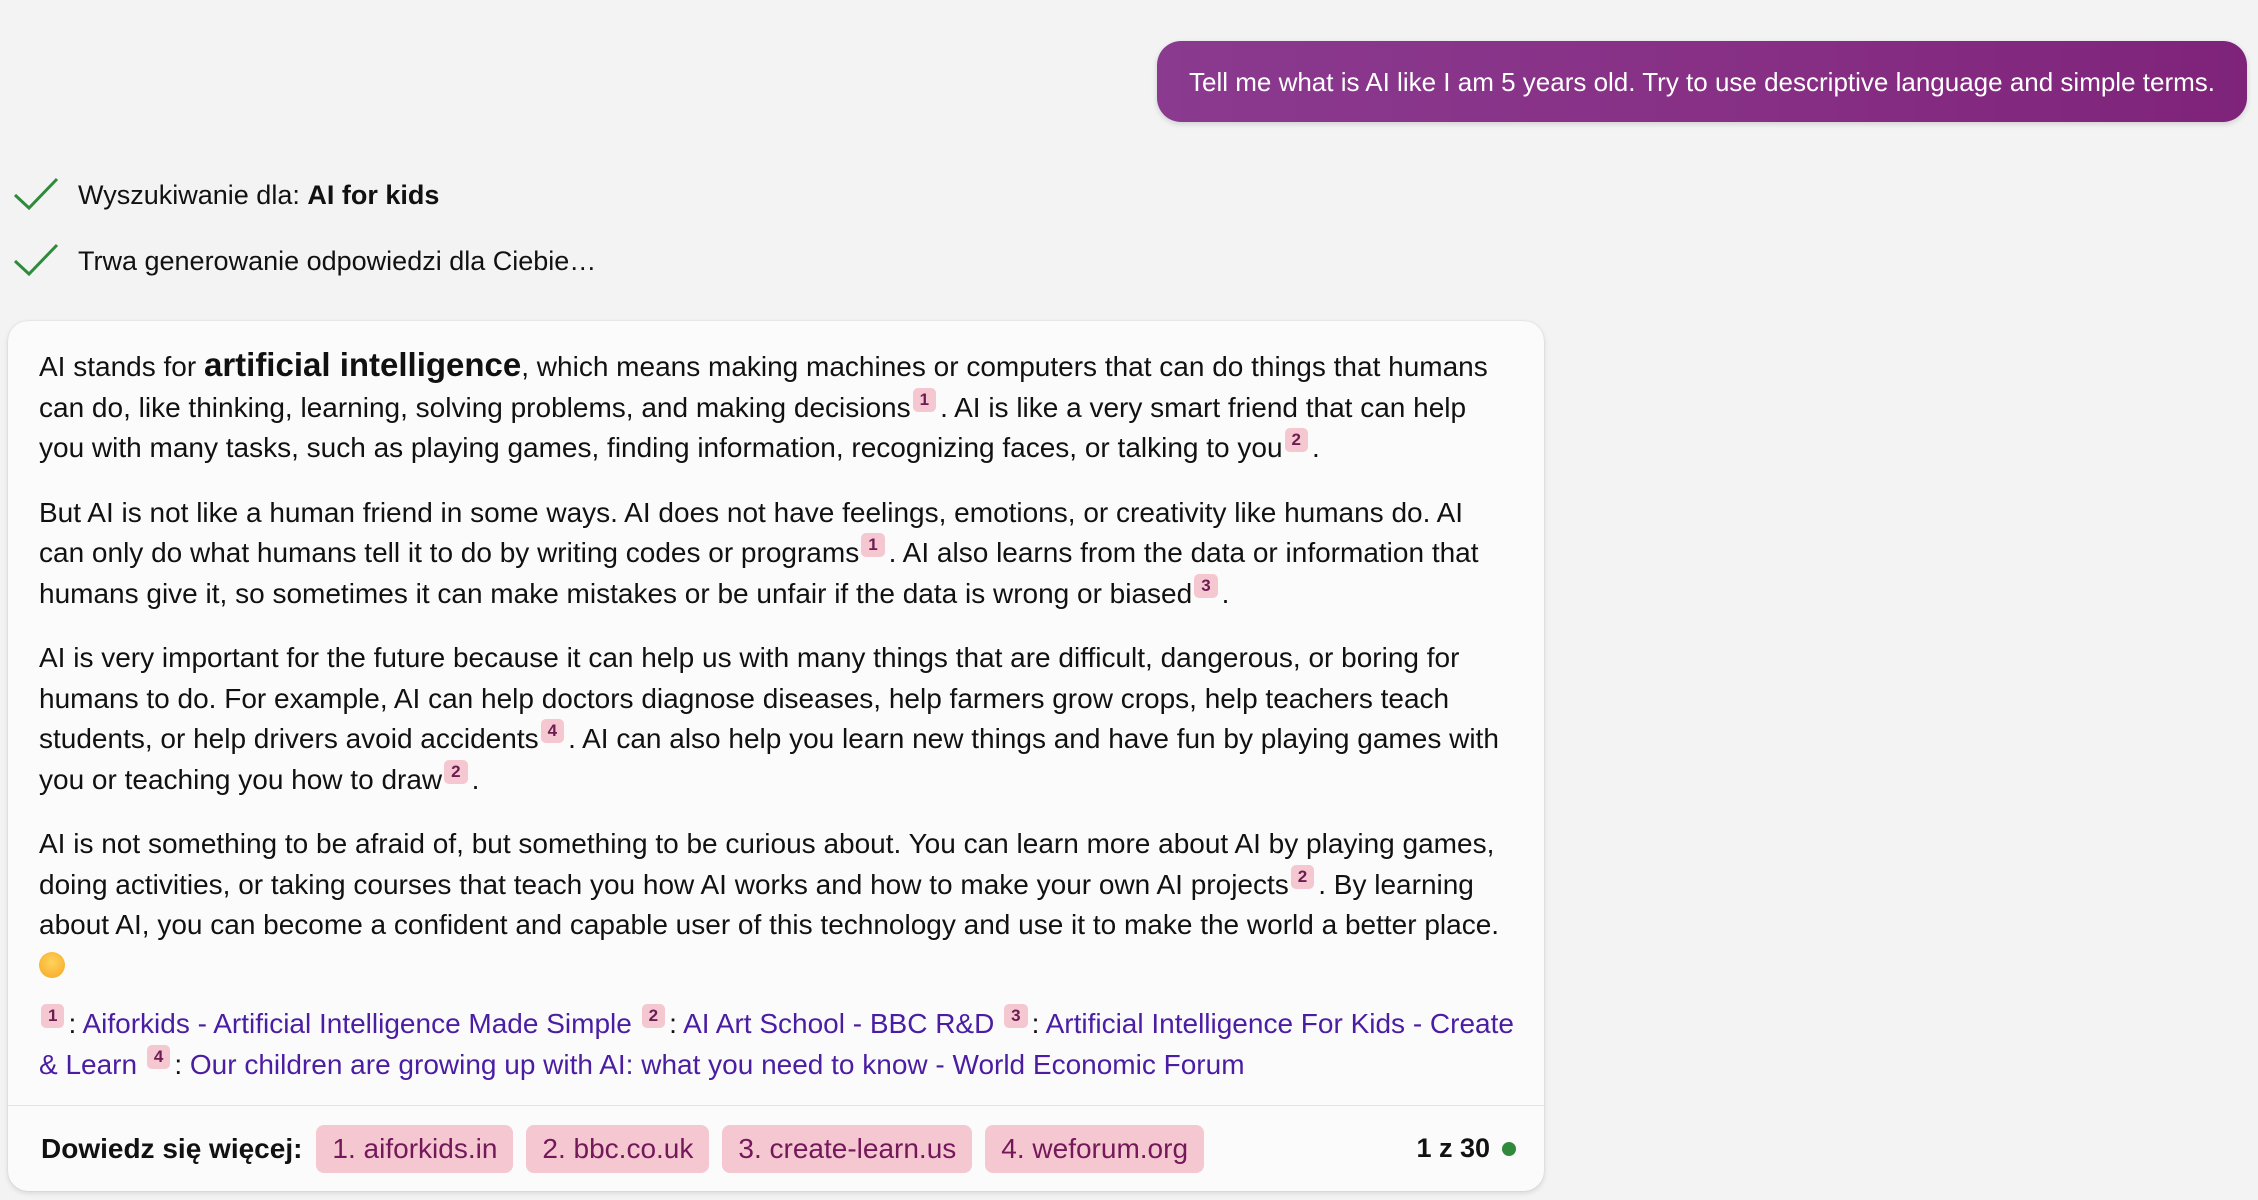  I want to click on search-prefix: Wyszukiwanie dla:, so click(189, 194).